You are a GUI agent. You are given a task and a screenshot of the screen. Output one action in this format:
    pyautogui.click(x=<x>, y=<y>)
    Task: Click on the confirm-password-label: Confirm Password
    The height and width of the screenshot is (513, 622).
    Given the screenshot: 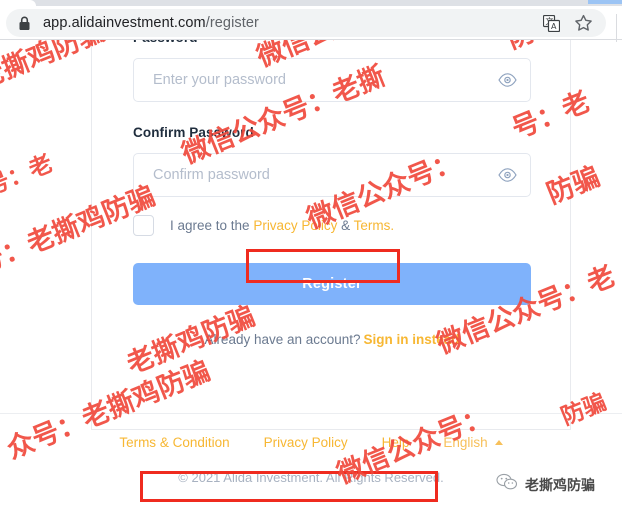 What is the action you would take?
    pyautogui.click(x=193, y=132)
    